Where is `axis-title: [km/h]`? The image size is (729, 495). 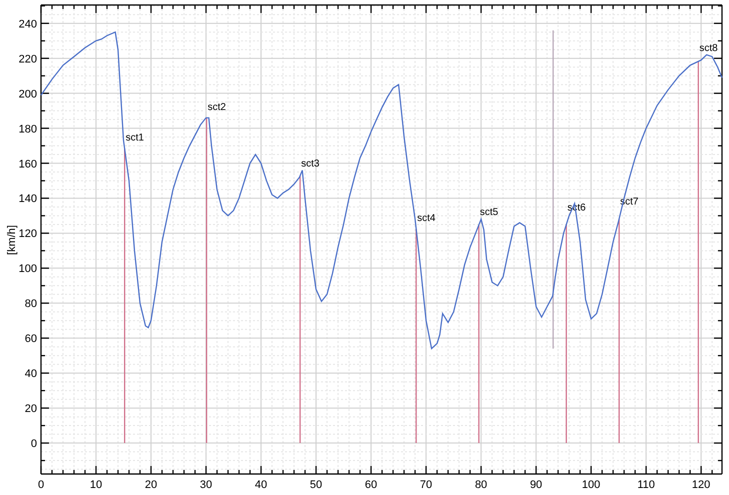
axis-title: [km/h] is located at coordinates (12, 240).